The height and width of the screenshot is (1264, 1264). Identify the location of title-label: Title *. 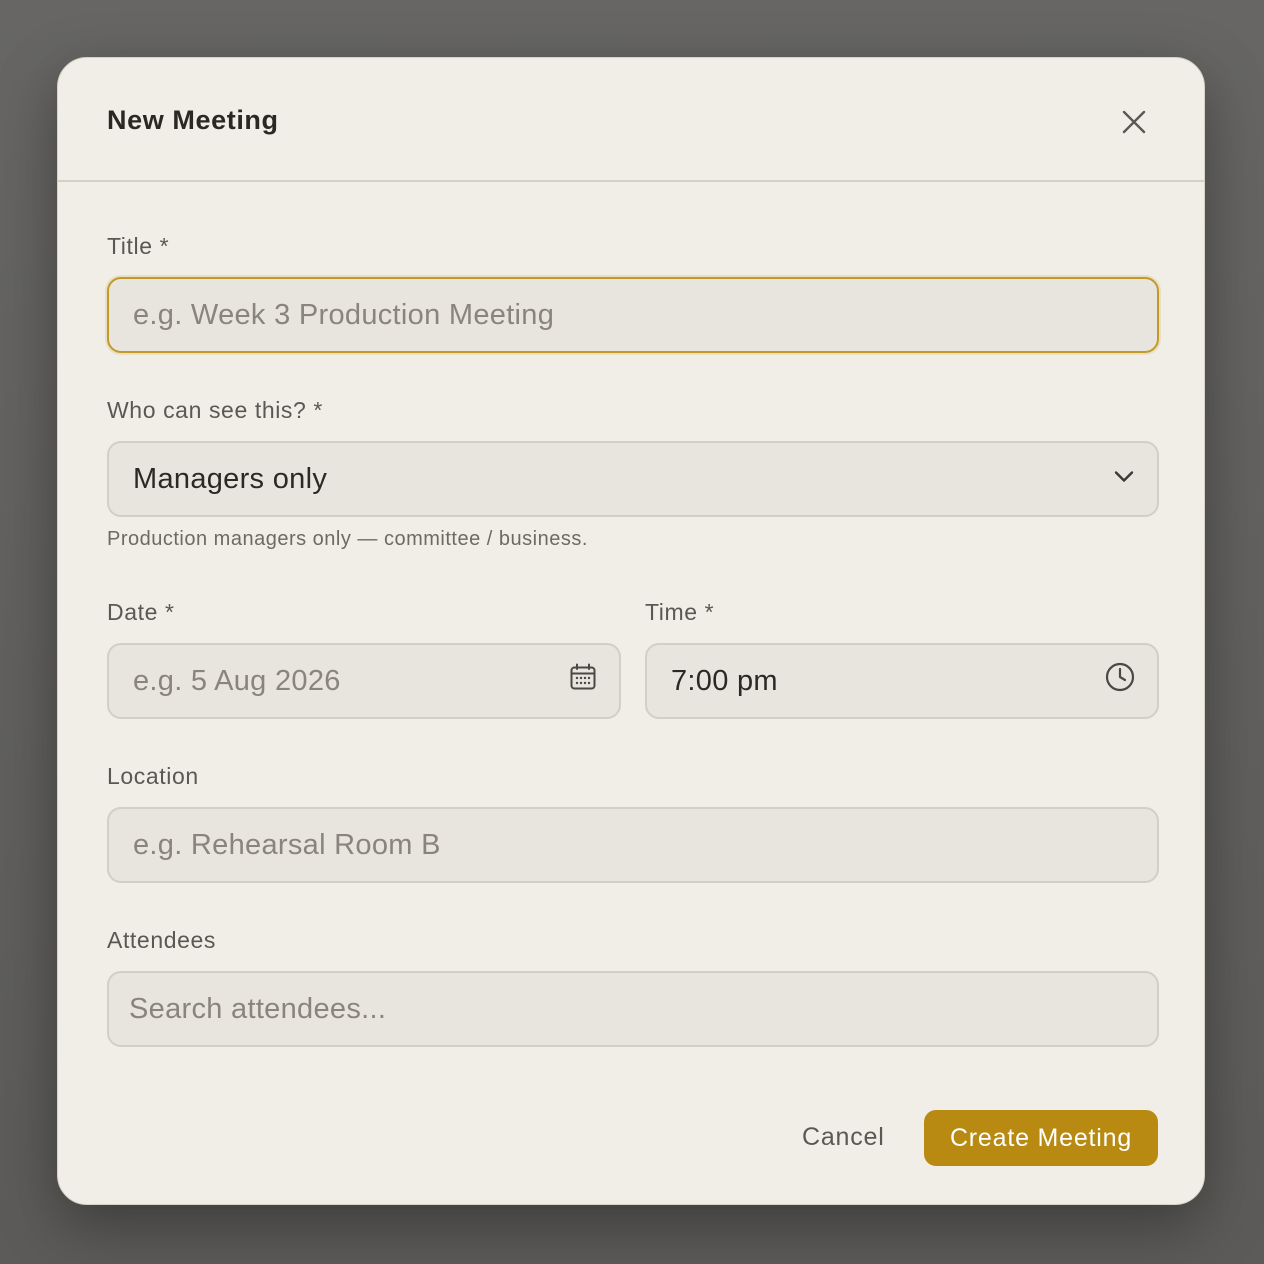
(138, 246).